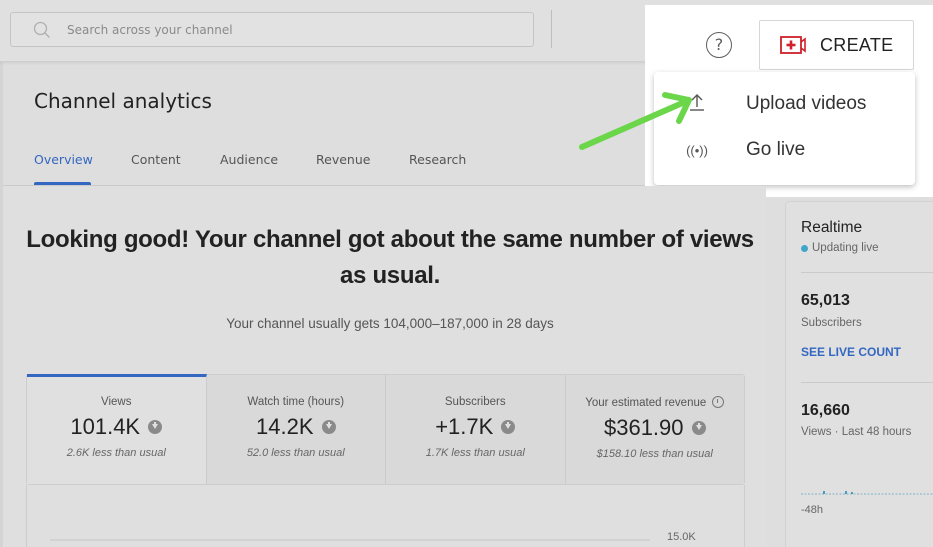 Image resolution: width=933 pixels, height=547 pixels. I want to click on tab-research: Research, so click(437, 159).